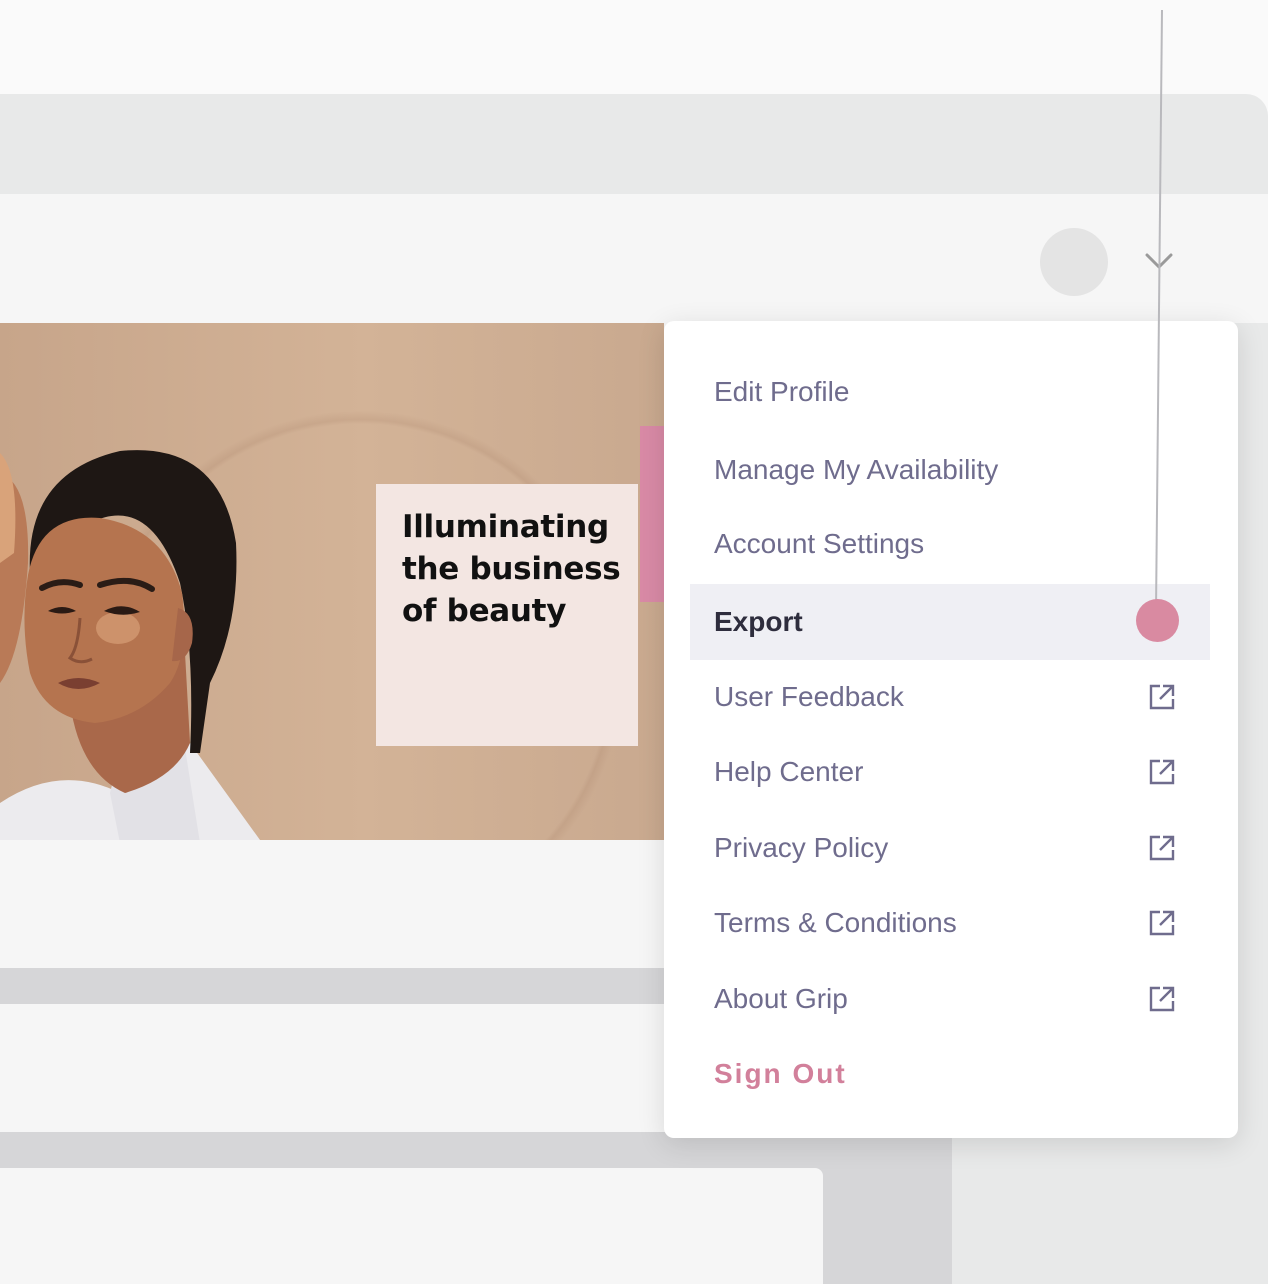 The width and height of the screenshot is (1268, 1284). I want to click on menu-item-label: Edit Profile, so click(782, 391).